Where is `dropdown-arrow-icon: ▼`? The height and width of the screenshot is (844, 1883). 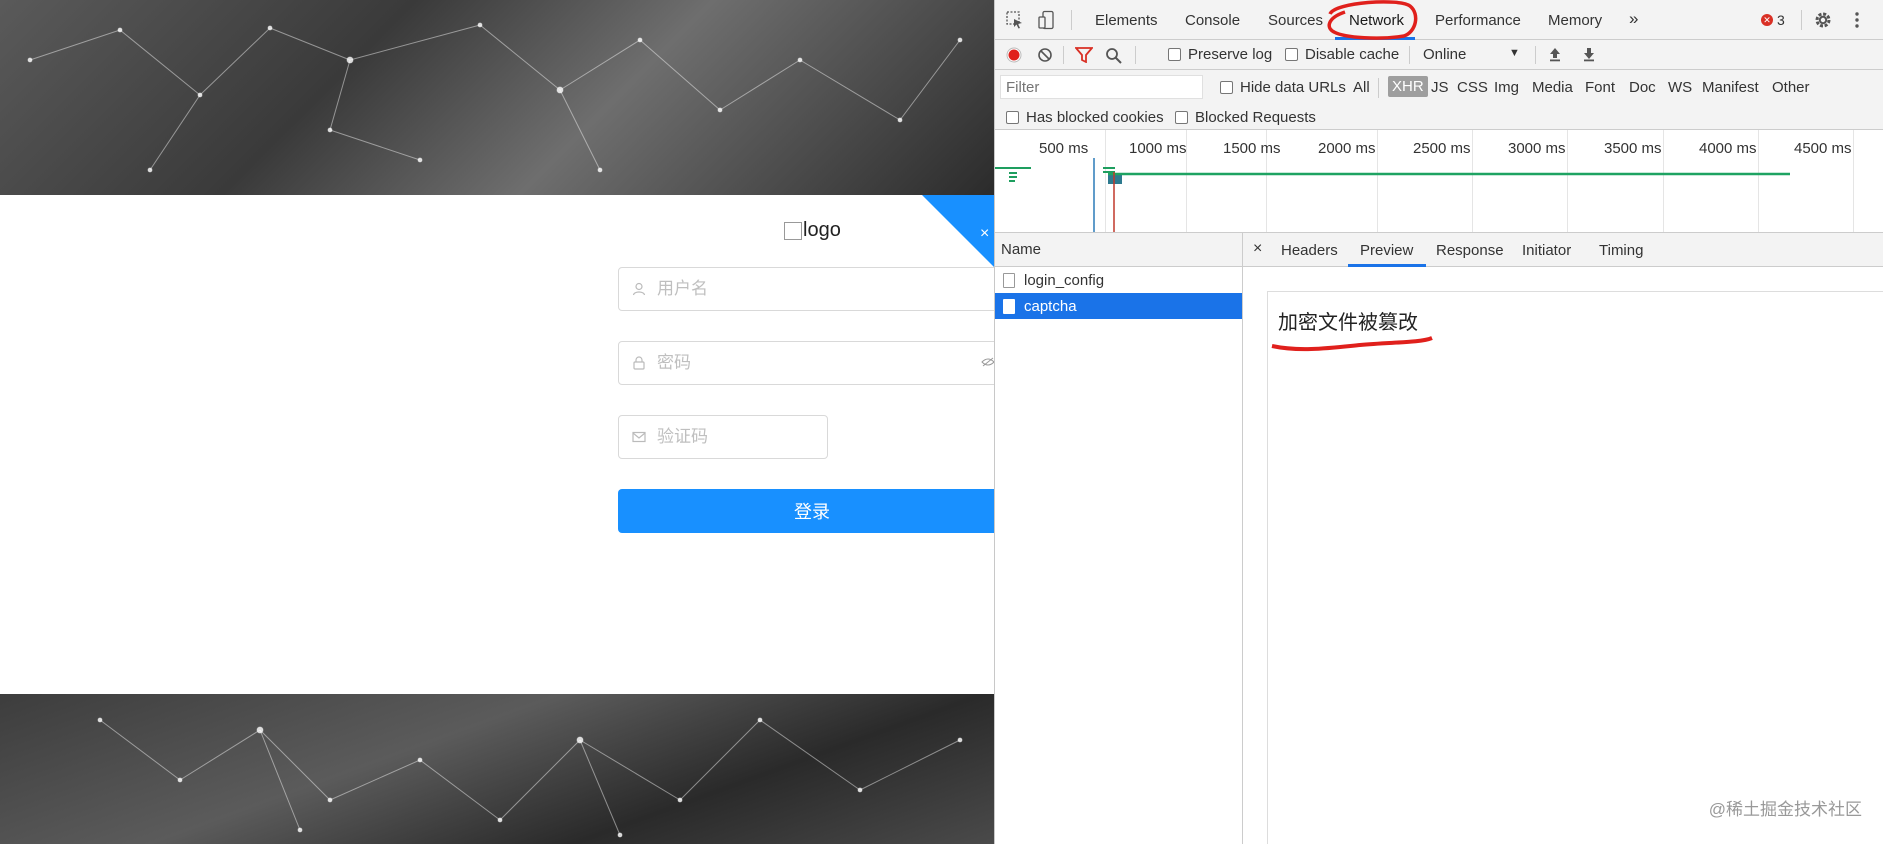 dropdown-arrow-icon: ▼ is located at coordinates (1514, 53).